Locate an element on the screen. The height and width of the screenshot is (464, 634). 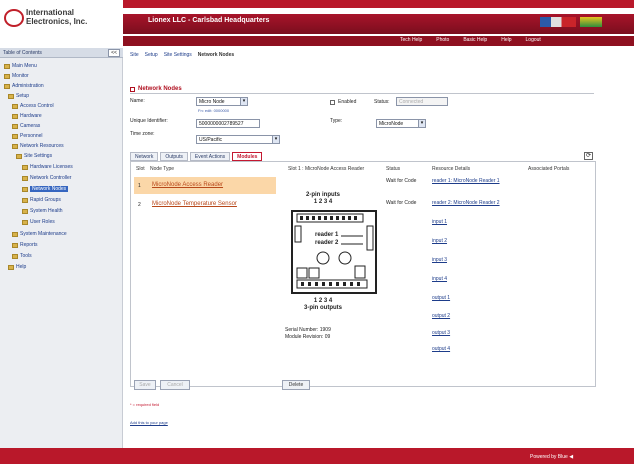
sidebar-item-hardware: Hardware is located at coordinates (27, 116).